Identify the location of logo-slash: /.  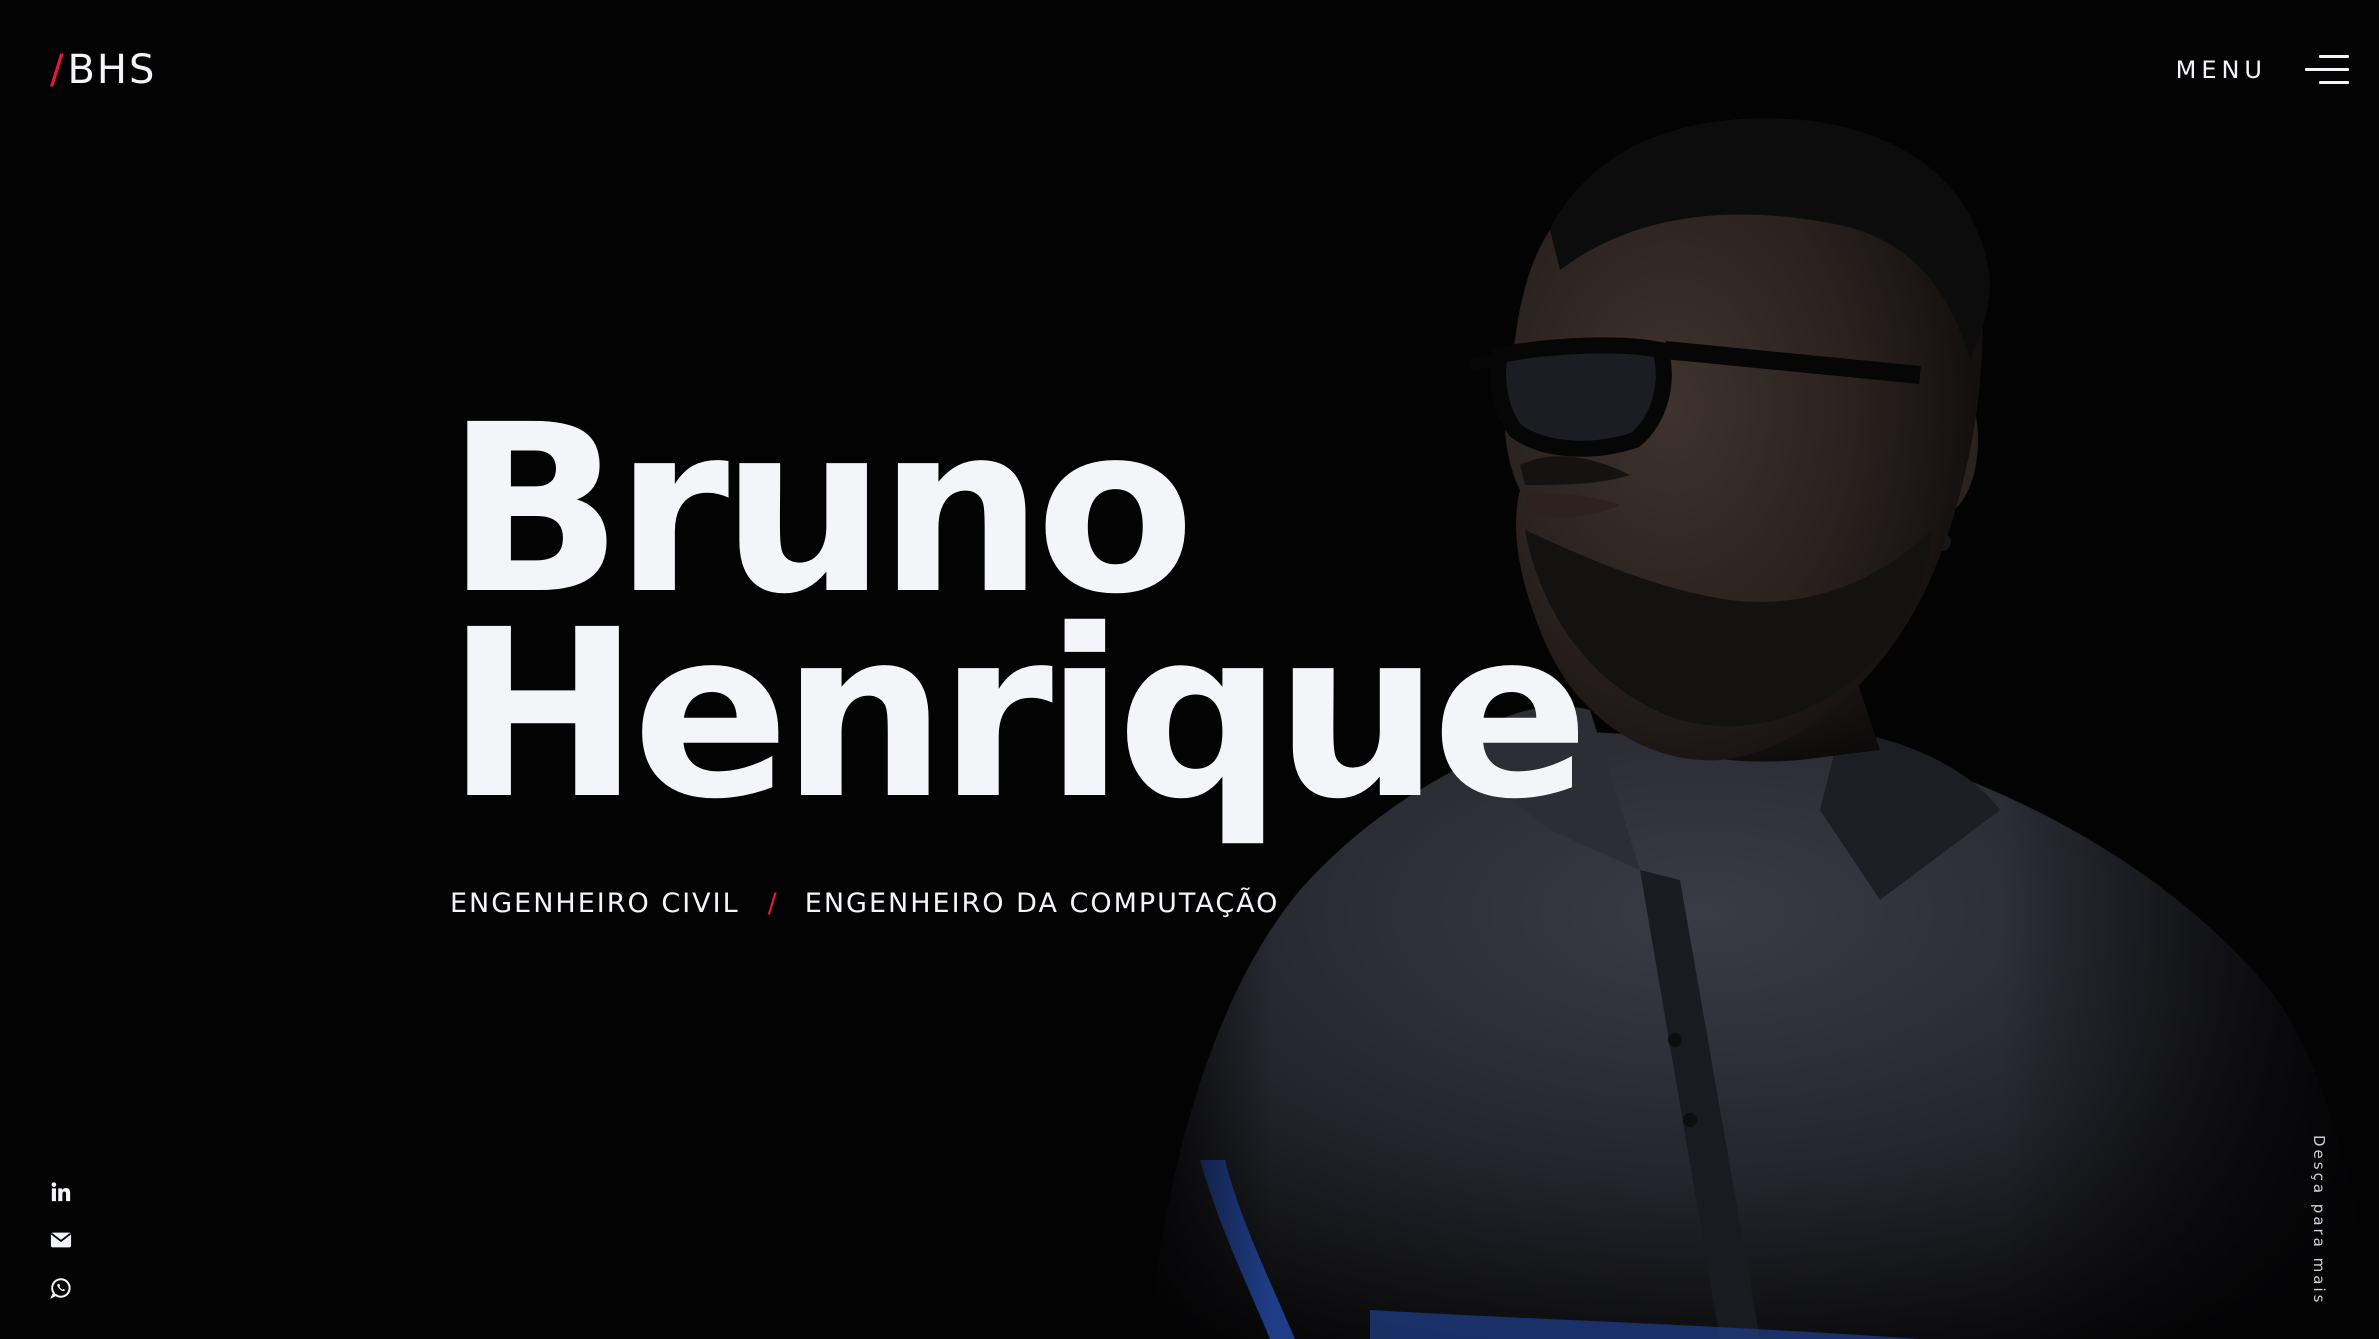
(58, 70).